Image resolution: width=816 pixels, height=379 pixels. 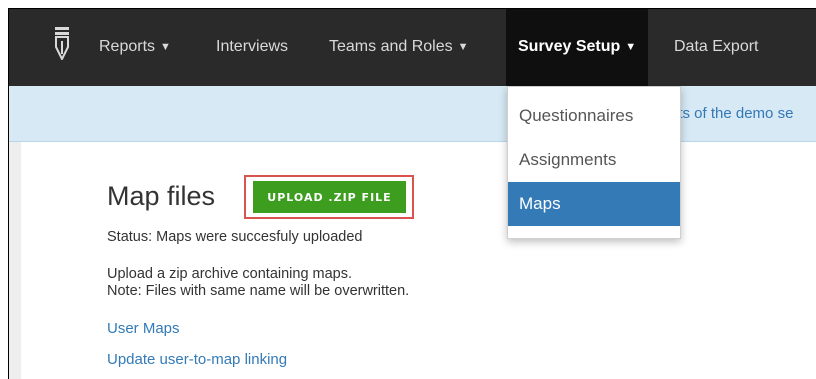 What do you see at coordinates (230, 274) in the screenshot?
I see `help-line-1: Upload a zip archive containing maps.` at bounding box center [230, 274].